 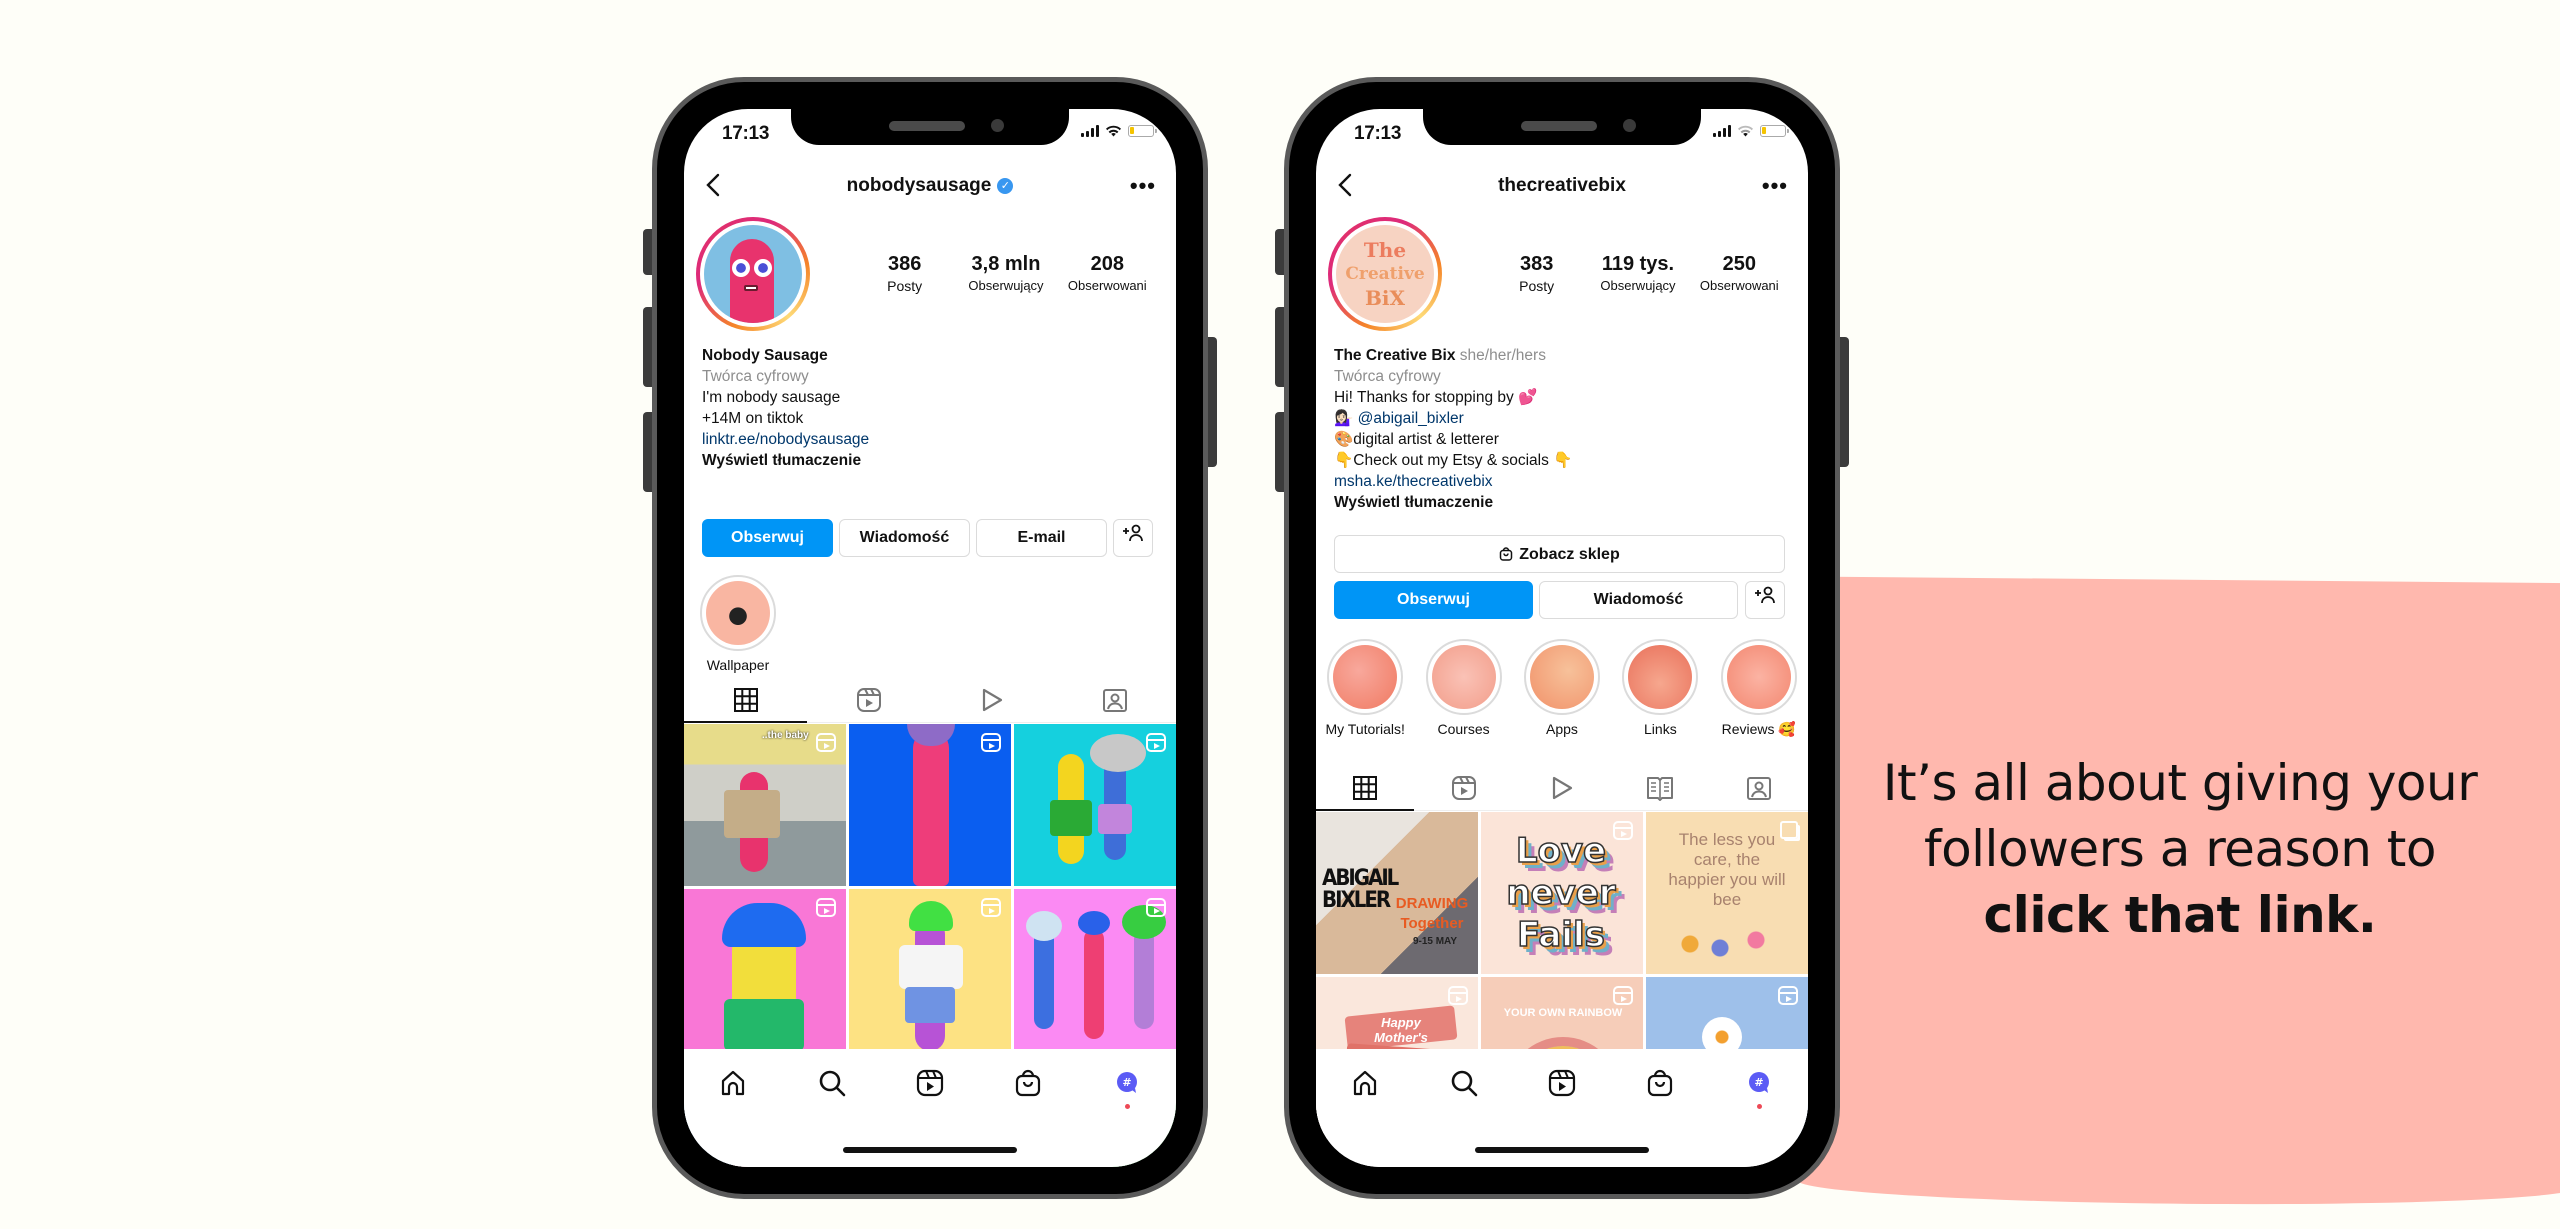 What do you see at coordinates (1133, 533) in the screenshot?
I see `add-user-icon` at bounding box center [1133, 533].